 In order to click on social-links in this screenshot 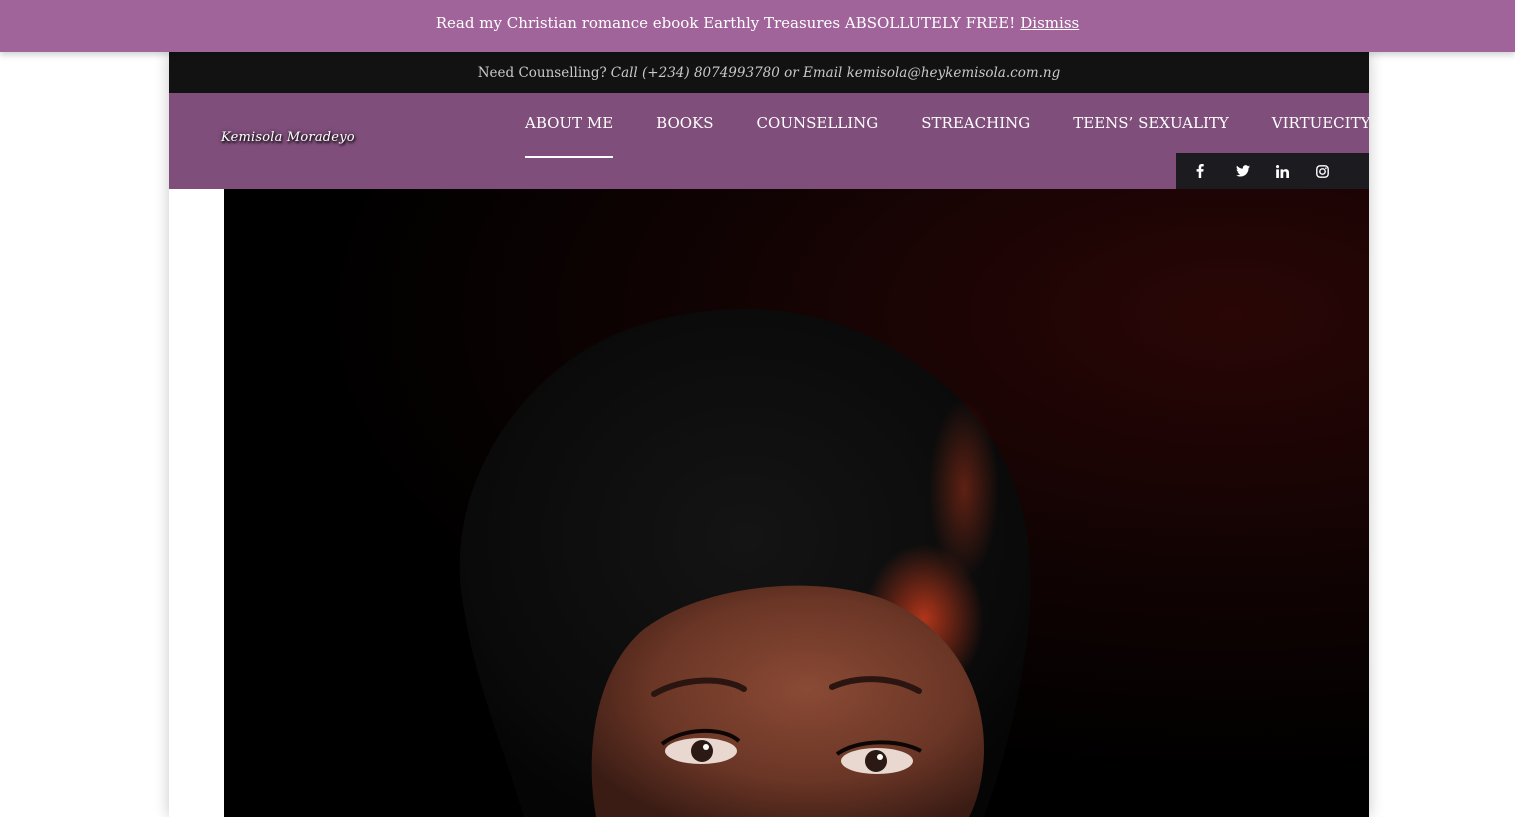, I will do `click(1272, 171)`.